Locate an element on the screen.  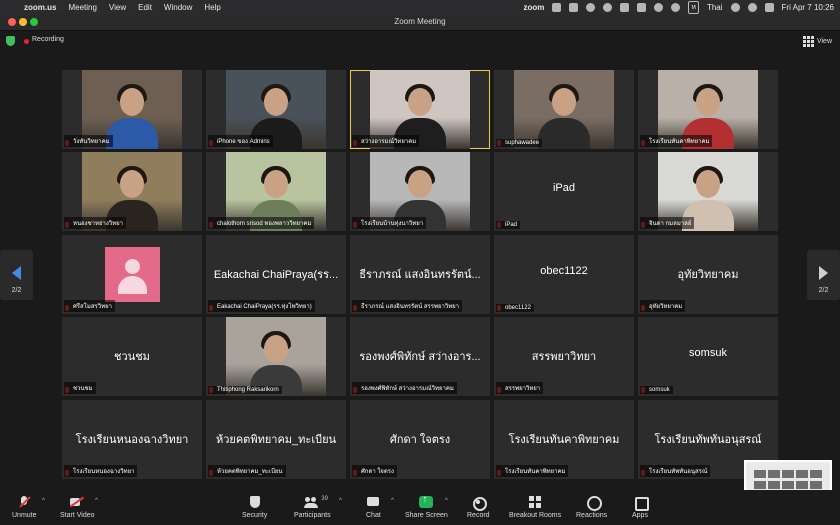
participant-name-tag: ชวนชม is located at coordinates (80, 388).